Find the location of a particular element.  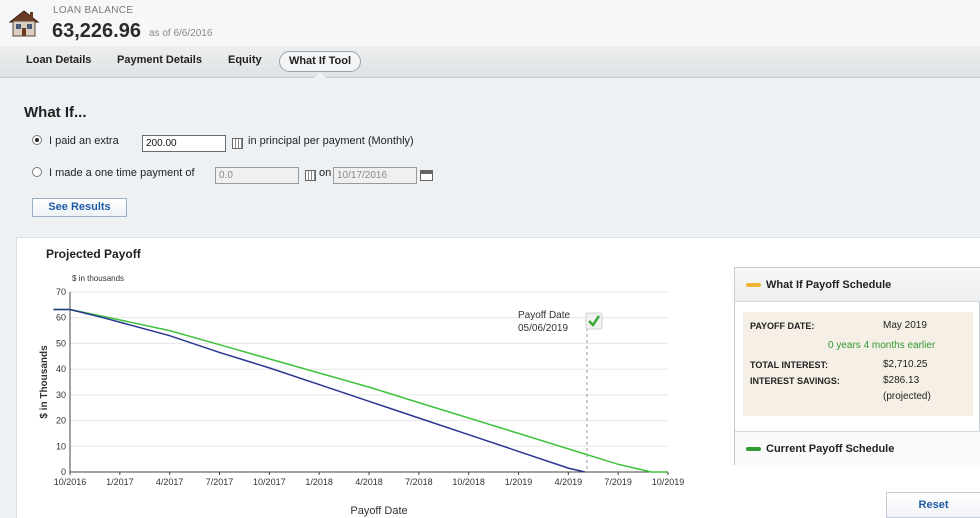

payoff-date-label: PAYOFF DATE: is located at coordinates (782, 326).